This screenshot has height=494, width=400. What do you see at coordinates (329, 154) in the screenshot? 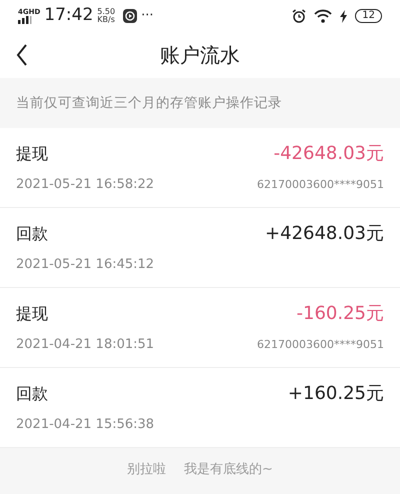
I see `record-amount: -42648.03元` at bounding box center [329, 154].